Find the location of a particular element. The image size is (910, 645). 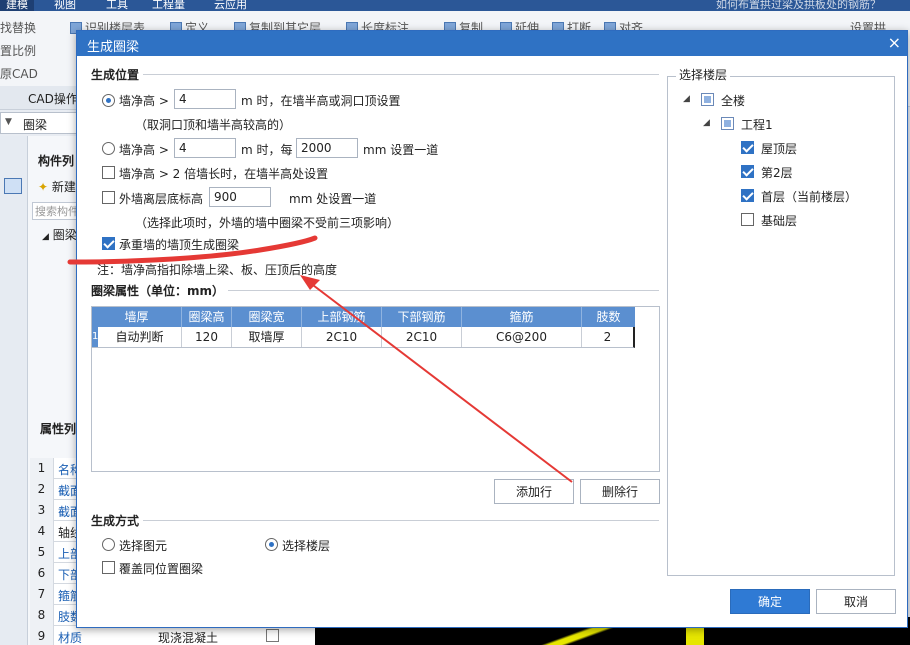

table-header: 墙厚 圈梁高 圈梁宽 上部钢筋 下部钢筋 箍筋 肢数 is located at coordinates (363, 317).